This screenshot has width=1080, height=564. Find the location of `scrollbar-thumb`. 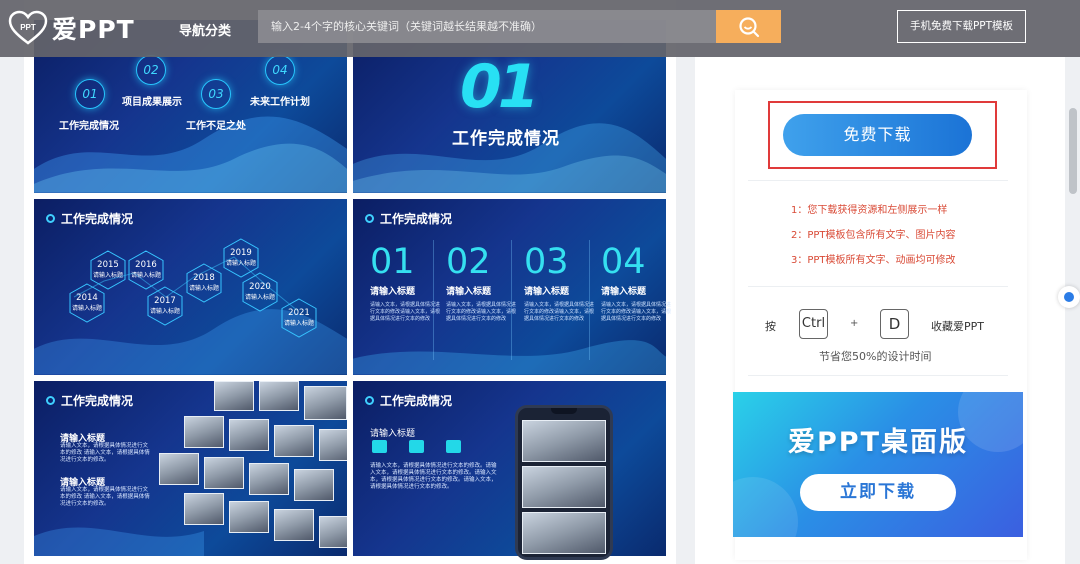

scrollbar-thumb is located at coordinates (1073, 151).